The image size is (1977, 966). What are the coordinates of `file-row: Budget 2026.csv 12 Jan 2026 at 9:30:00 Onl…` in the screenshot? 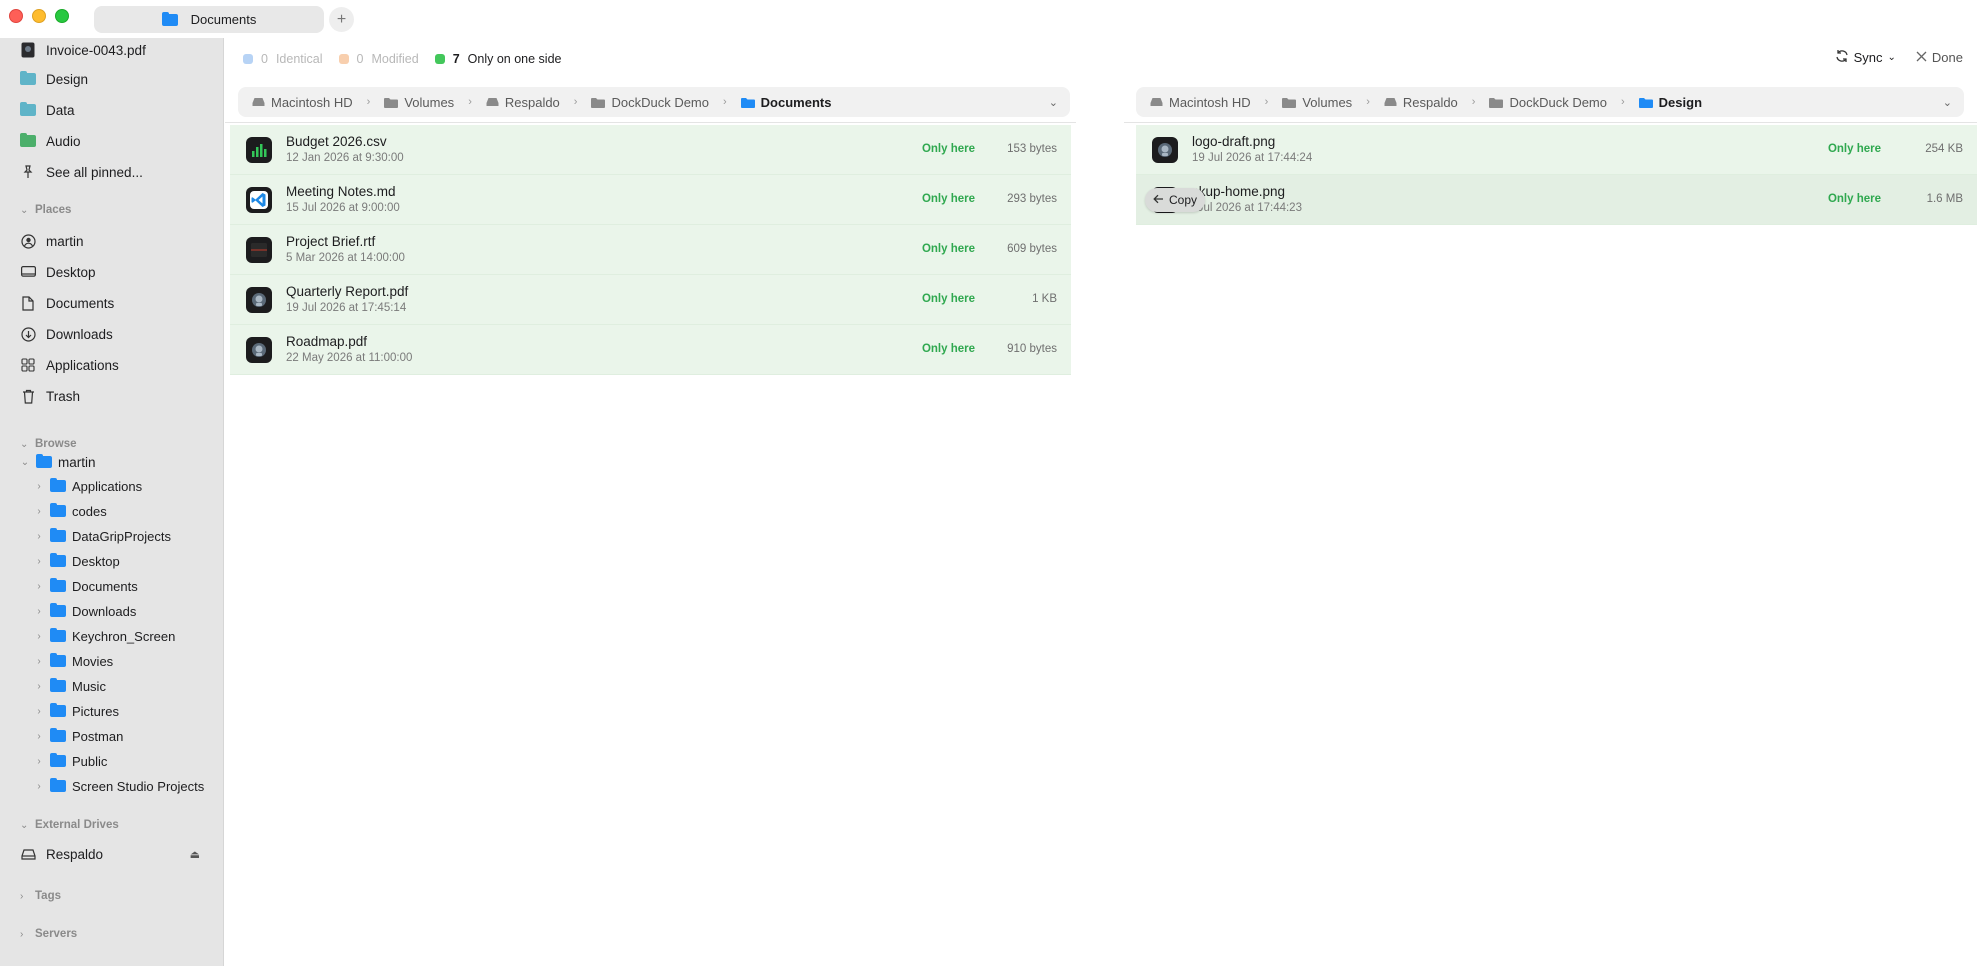 It's located at (650, 150).